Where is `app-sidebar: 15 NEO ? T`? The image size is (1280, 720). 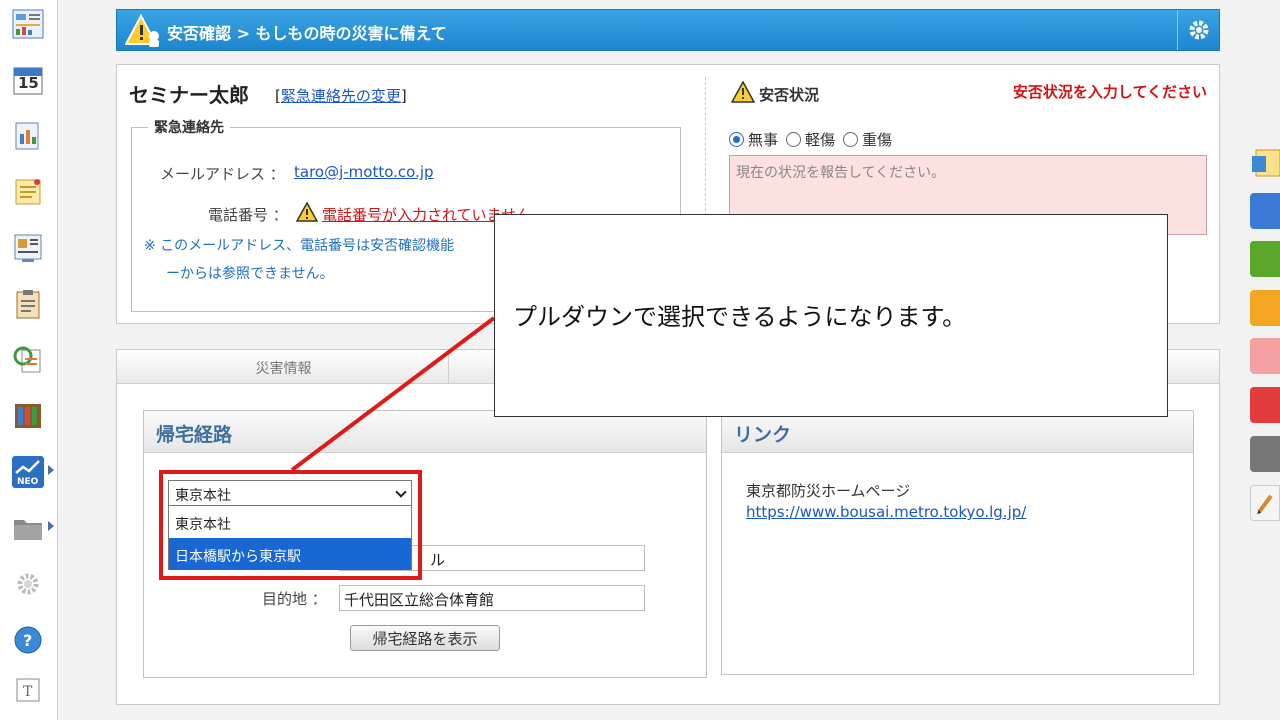 app-sidebar: 15 NEO ? T is located at coordinates (29, 360).